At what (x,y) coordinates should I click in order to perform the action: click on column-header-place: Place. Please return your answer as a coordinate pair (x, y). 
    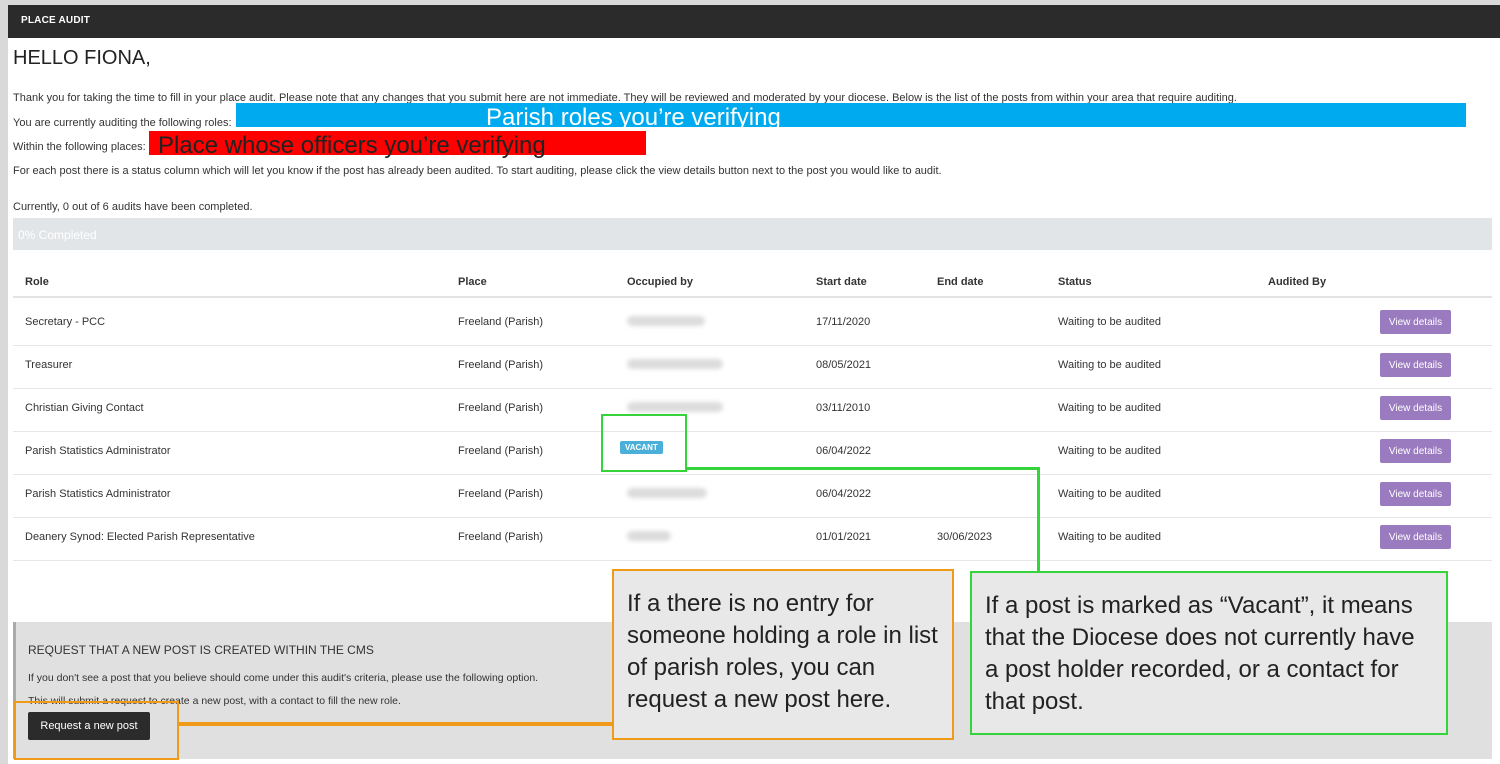
    Looking at the image, I should click on (472, 282).